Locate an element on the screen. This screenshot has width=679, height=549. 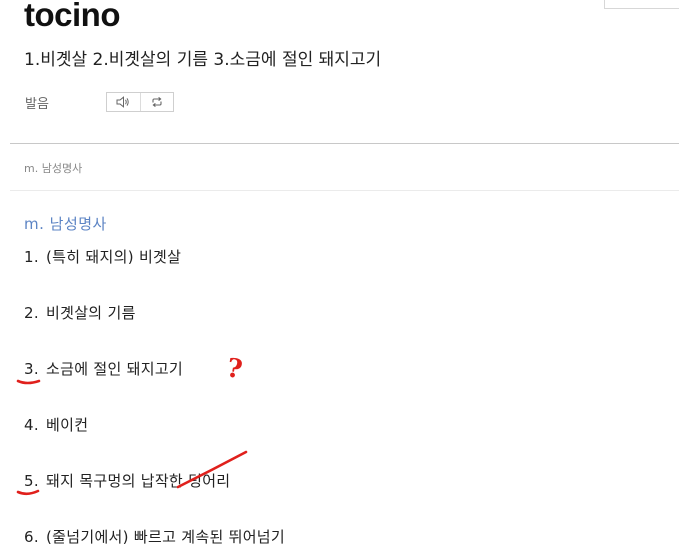
sense-number: 6. is located at coordinates (31, 537).